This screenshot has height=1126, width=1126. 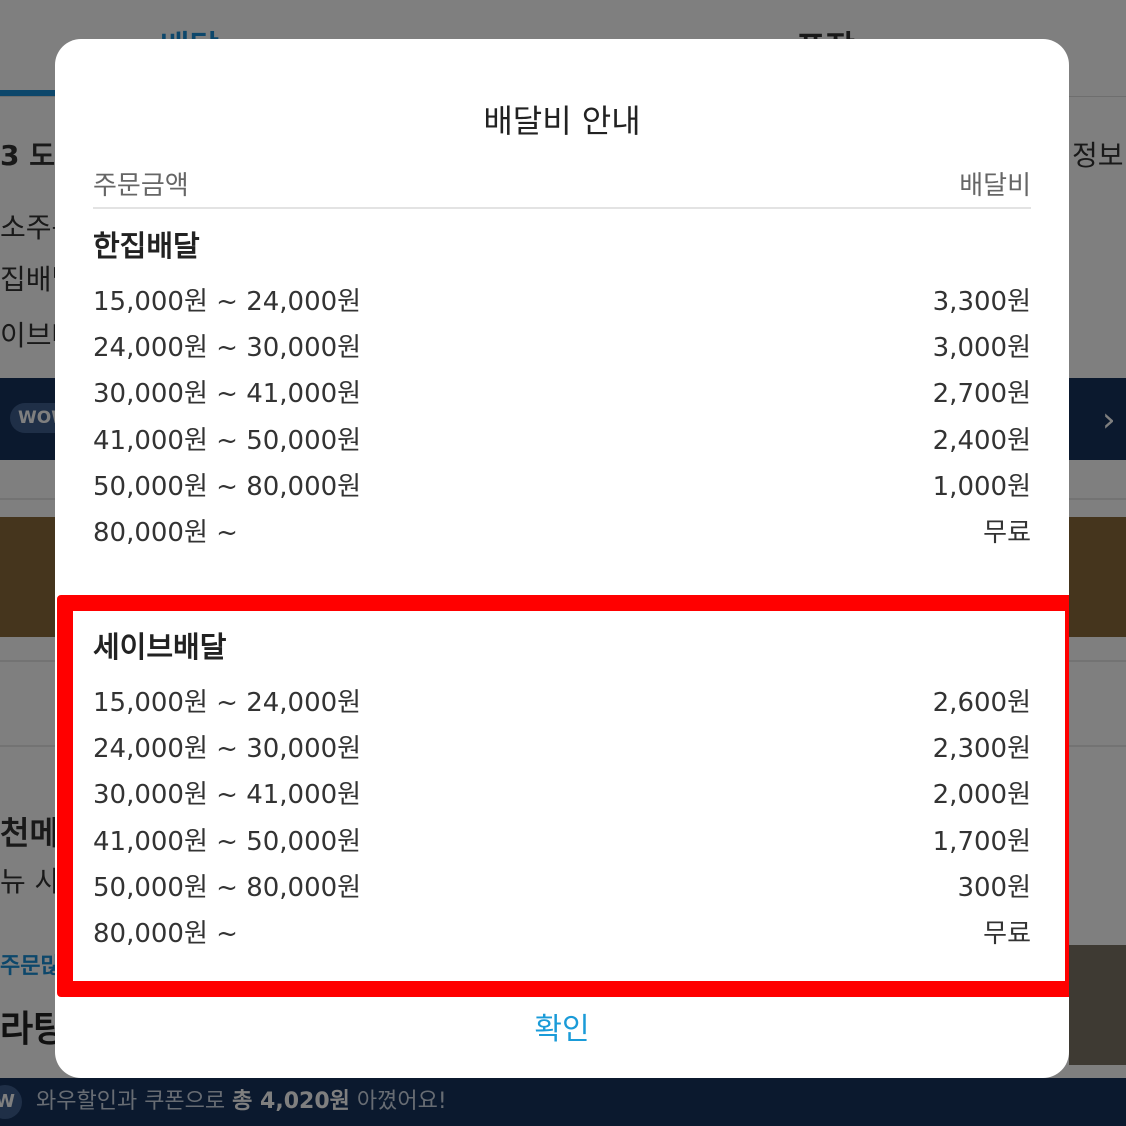 I want to click on fee-value: 무료, so click(x=1007, y=532).